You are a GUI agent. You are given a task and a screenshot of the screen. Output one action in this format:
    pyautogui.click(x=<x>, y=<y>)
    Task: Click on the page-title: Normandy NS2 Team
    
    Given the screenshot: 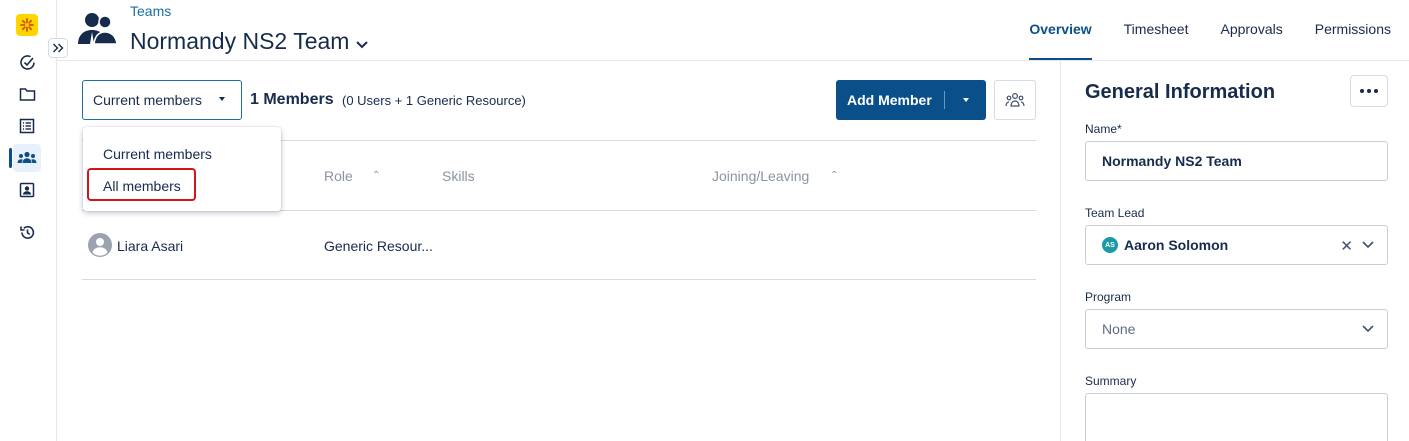 What is the action you would take?
    pyautogui.click(x=249, y=41)
    